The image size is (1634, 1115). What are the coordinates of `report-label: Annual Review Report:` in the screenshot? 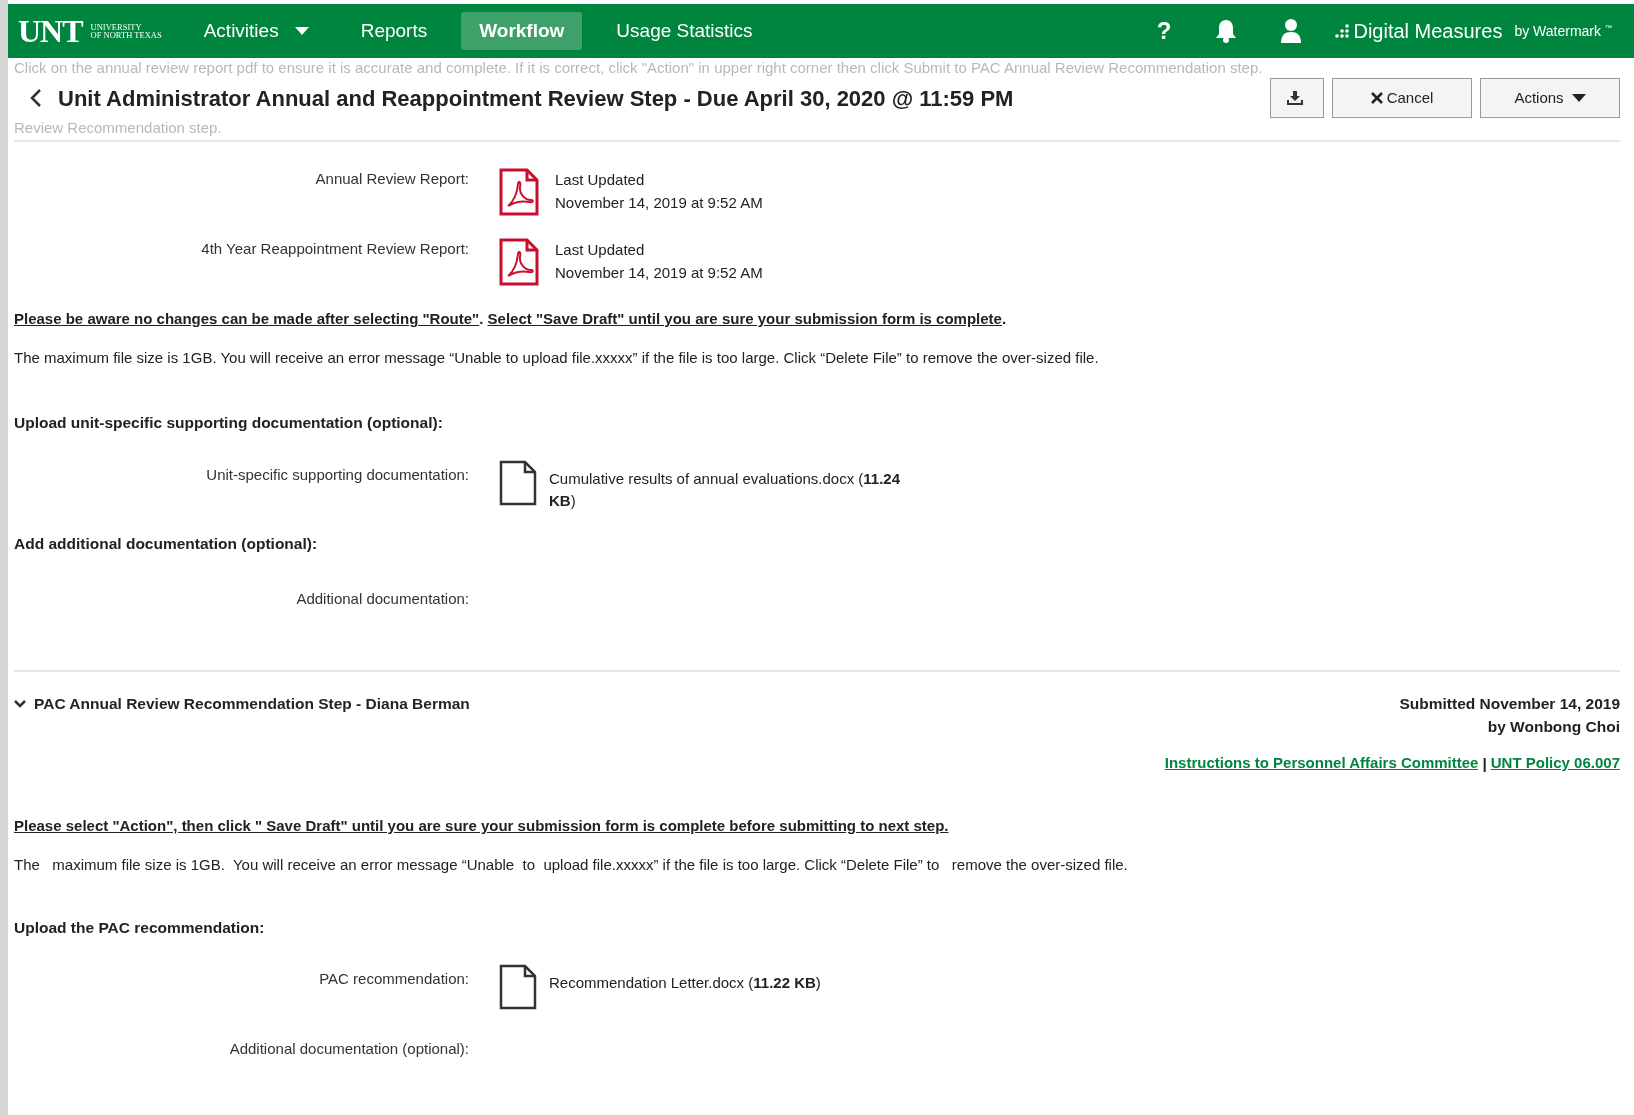 It's located at (392, 179).